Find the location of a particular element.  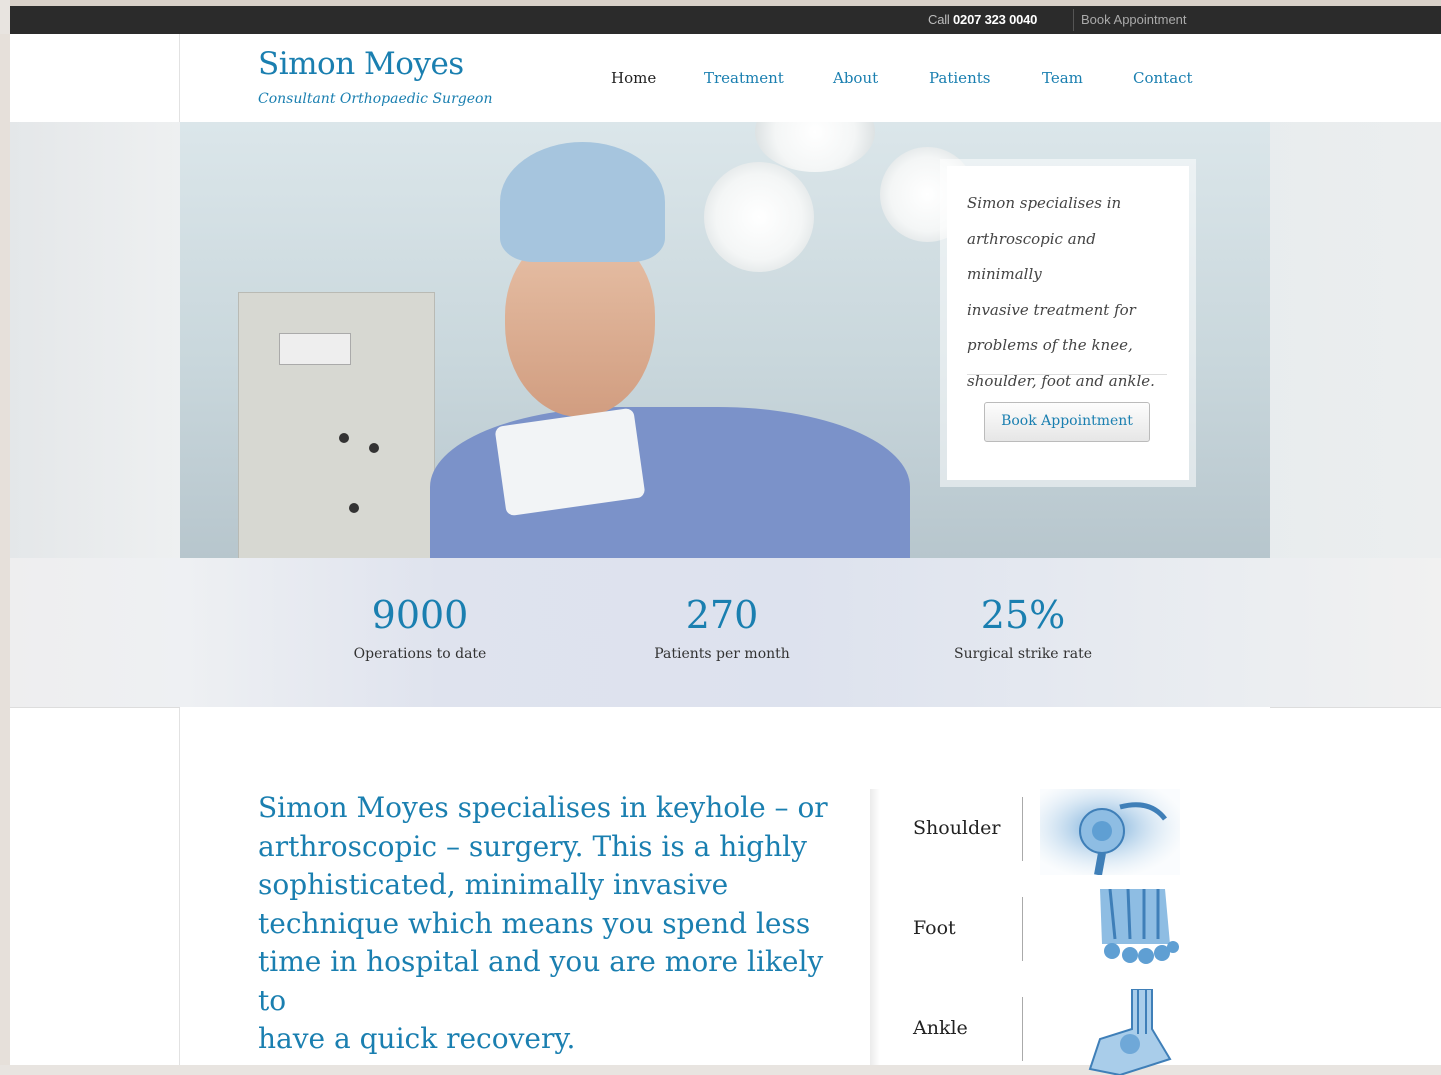

intro-line: technique which means you spend less is located at coordinates (534, 923).